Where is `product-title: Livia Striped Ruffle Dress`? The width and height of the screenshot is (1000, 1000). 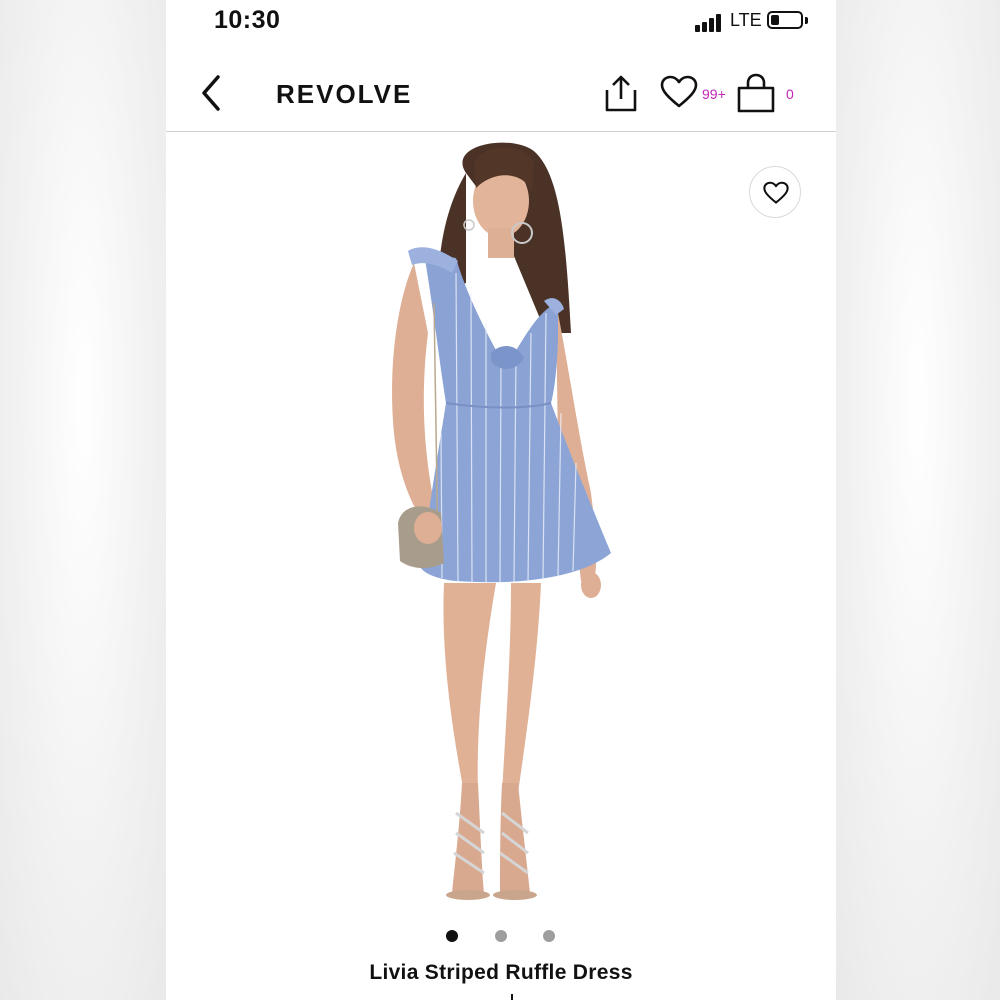
product-title: Livia Striped Ruffle Dress is located at coordinates (501, 972).